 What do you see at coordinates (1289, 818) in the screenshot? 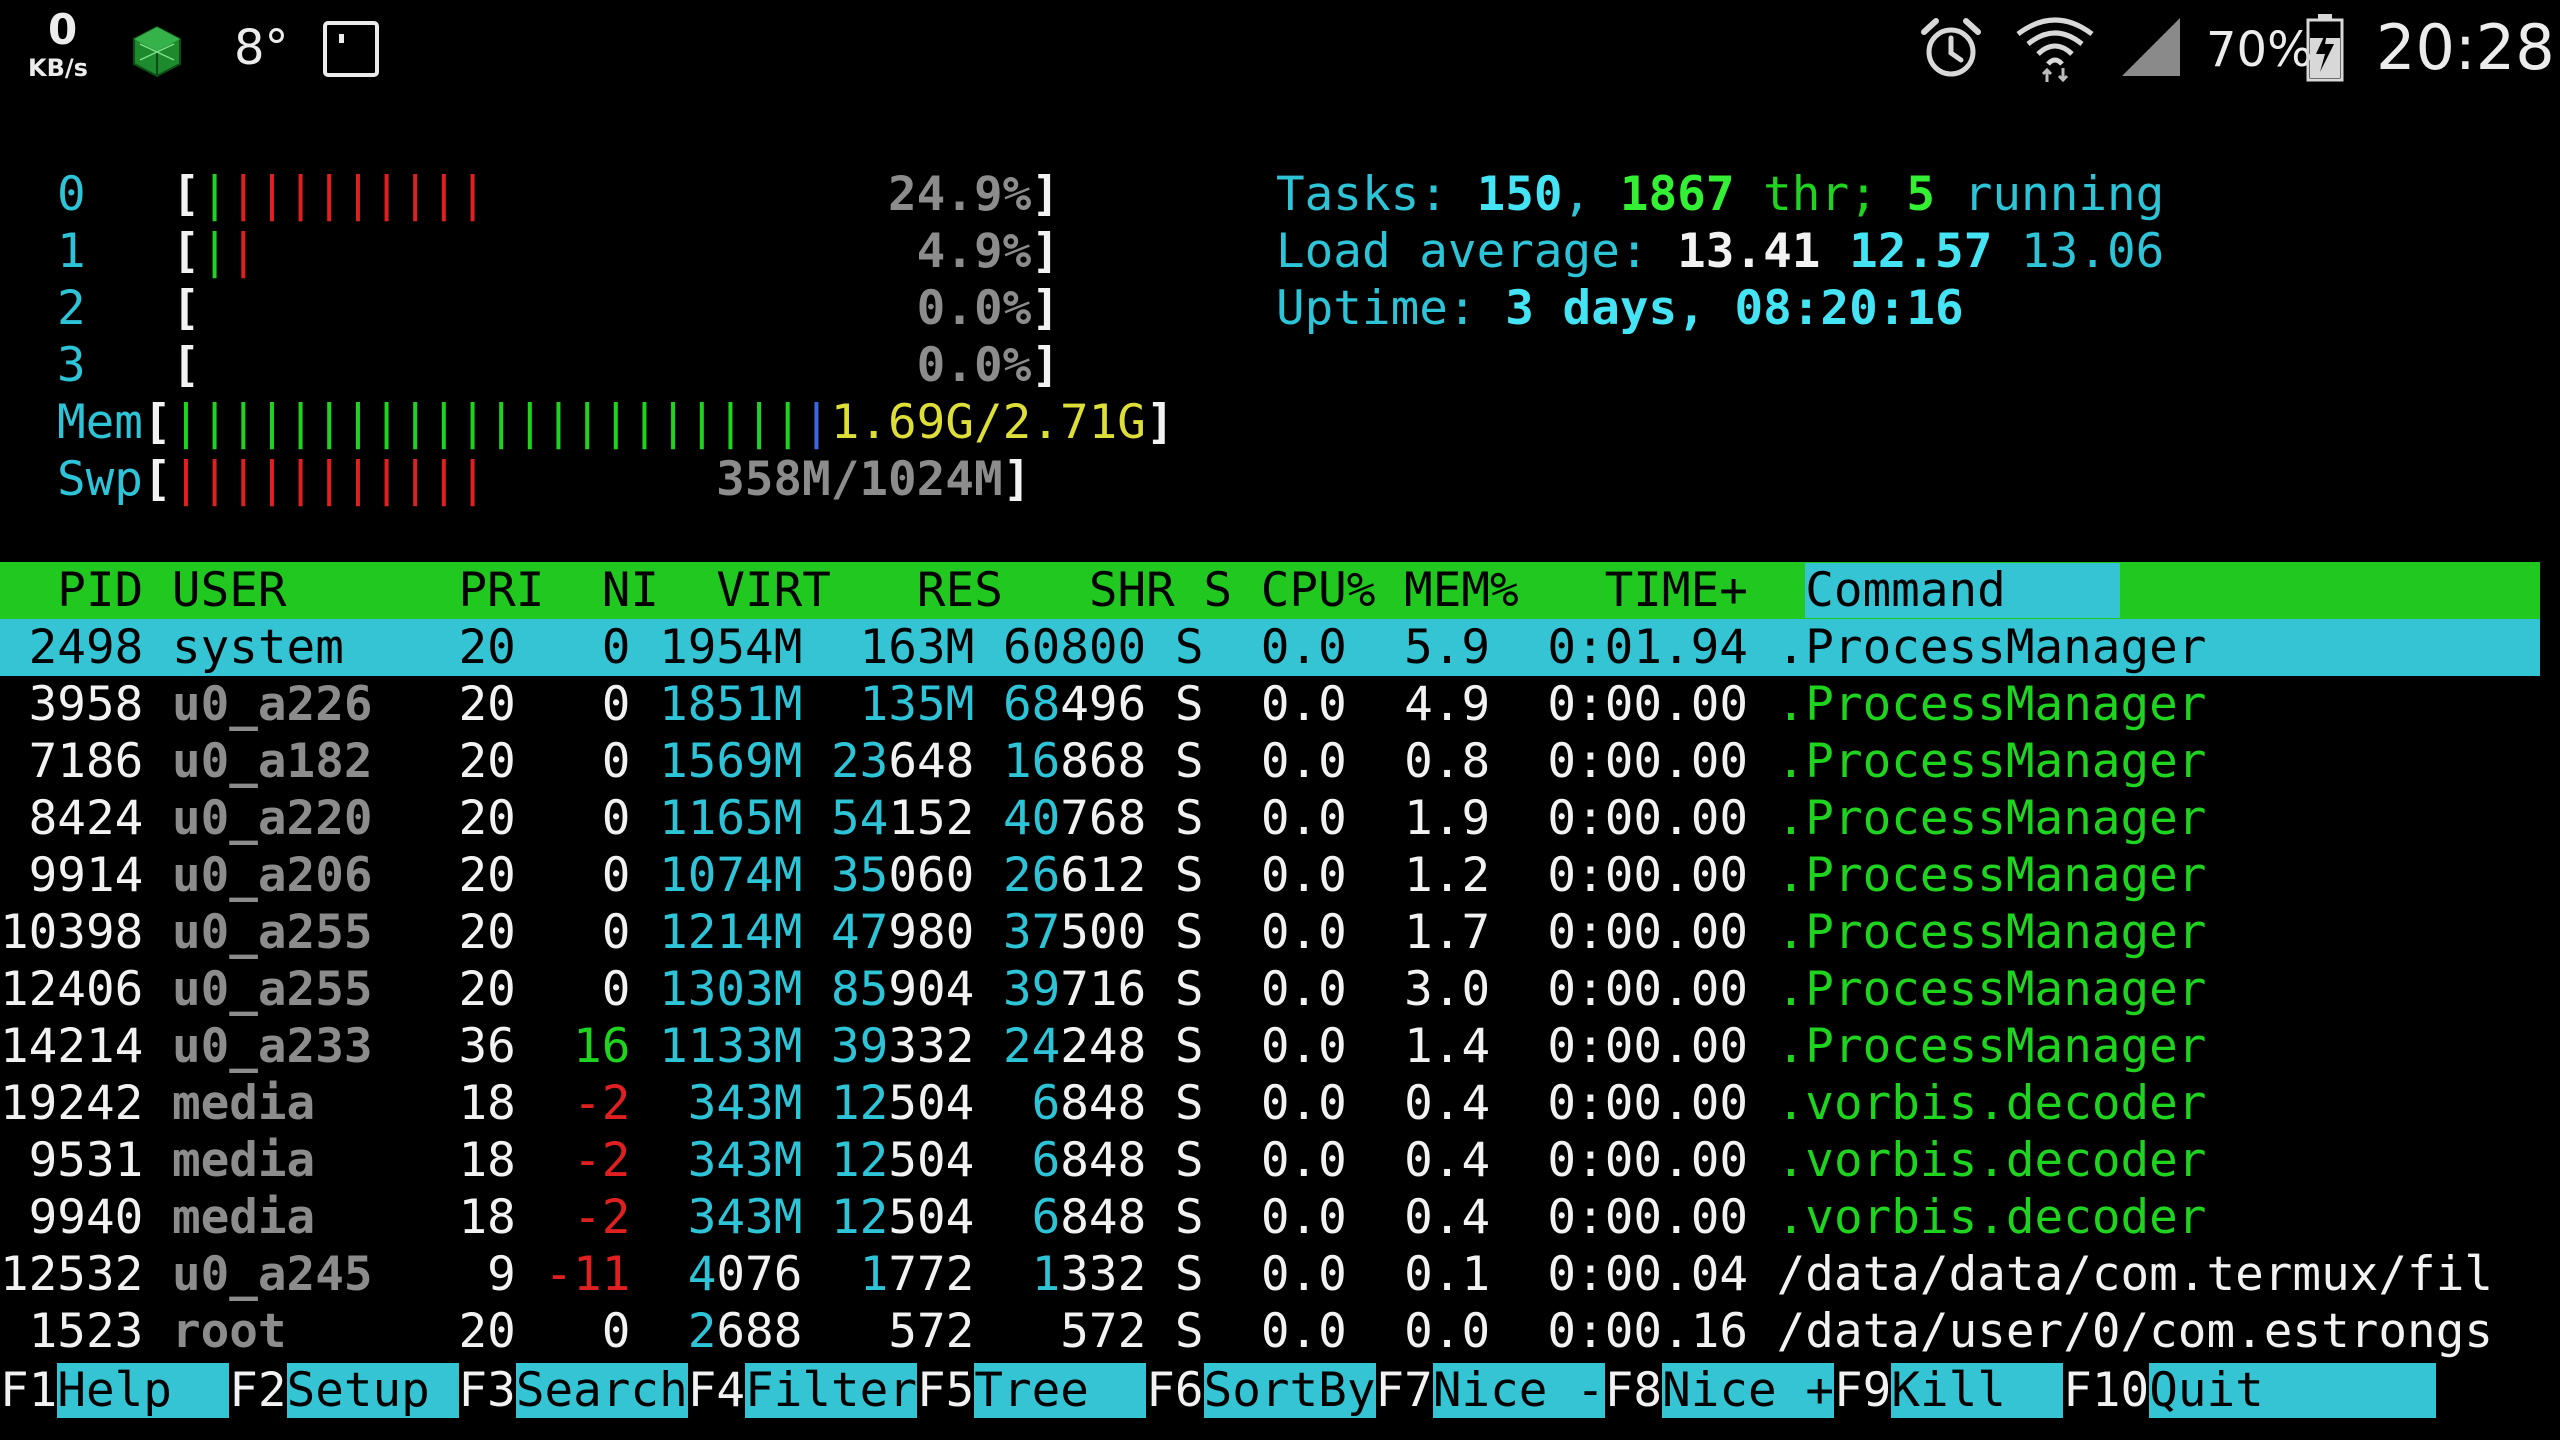
I see `cell-cpu: 0.0` at bounding box center [1289, 818].